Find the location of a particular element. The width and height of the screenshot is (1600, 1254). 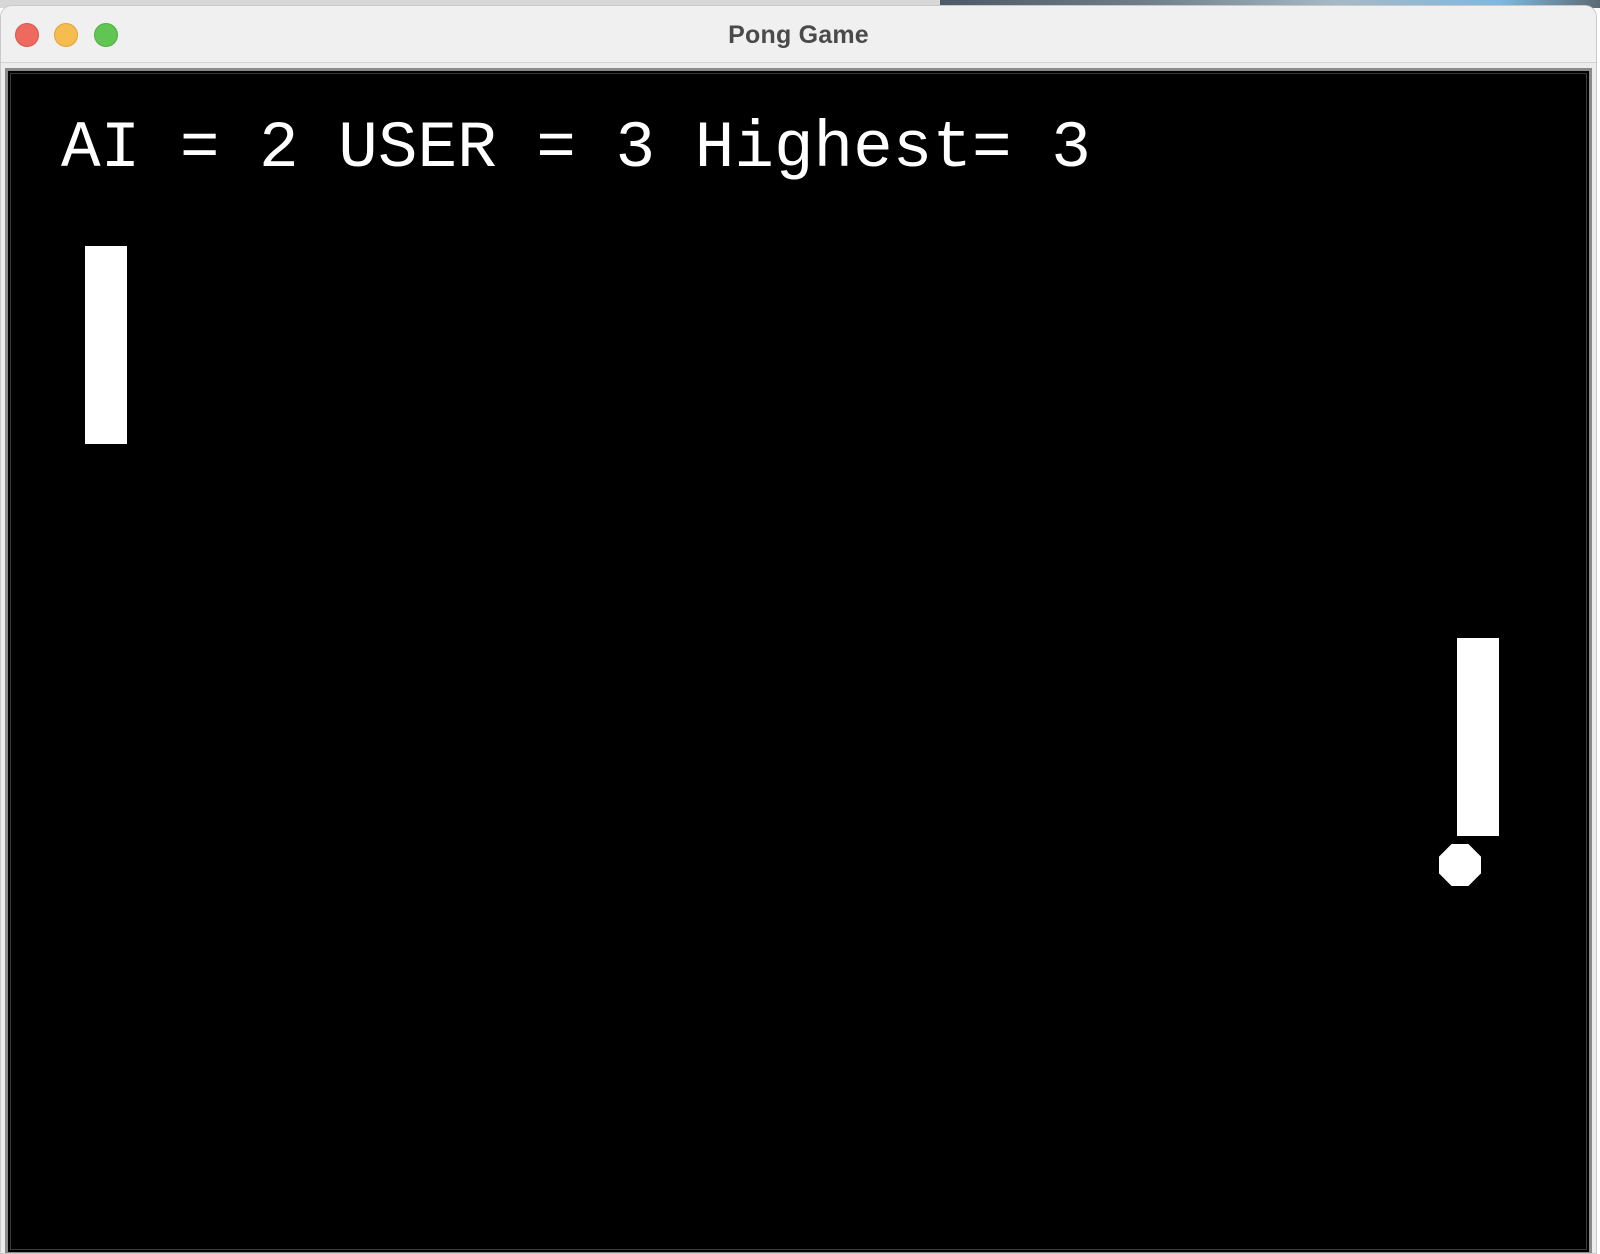

ball is located at coordinates (1460, 865).